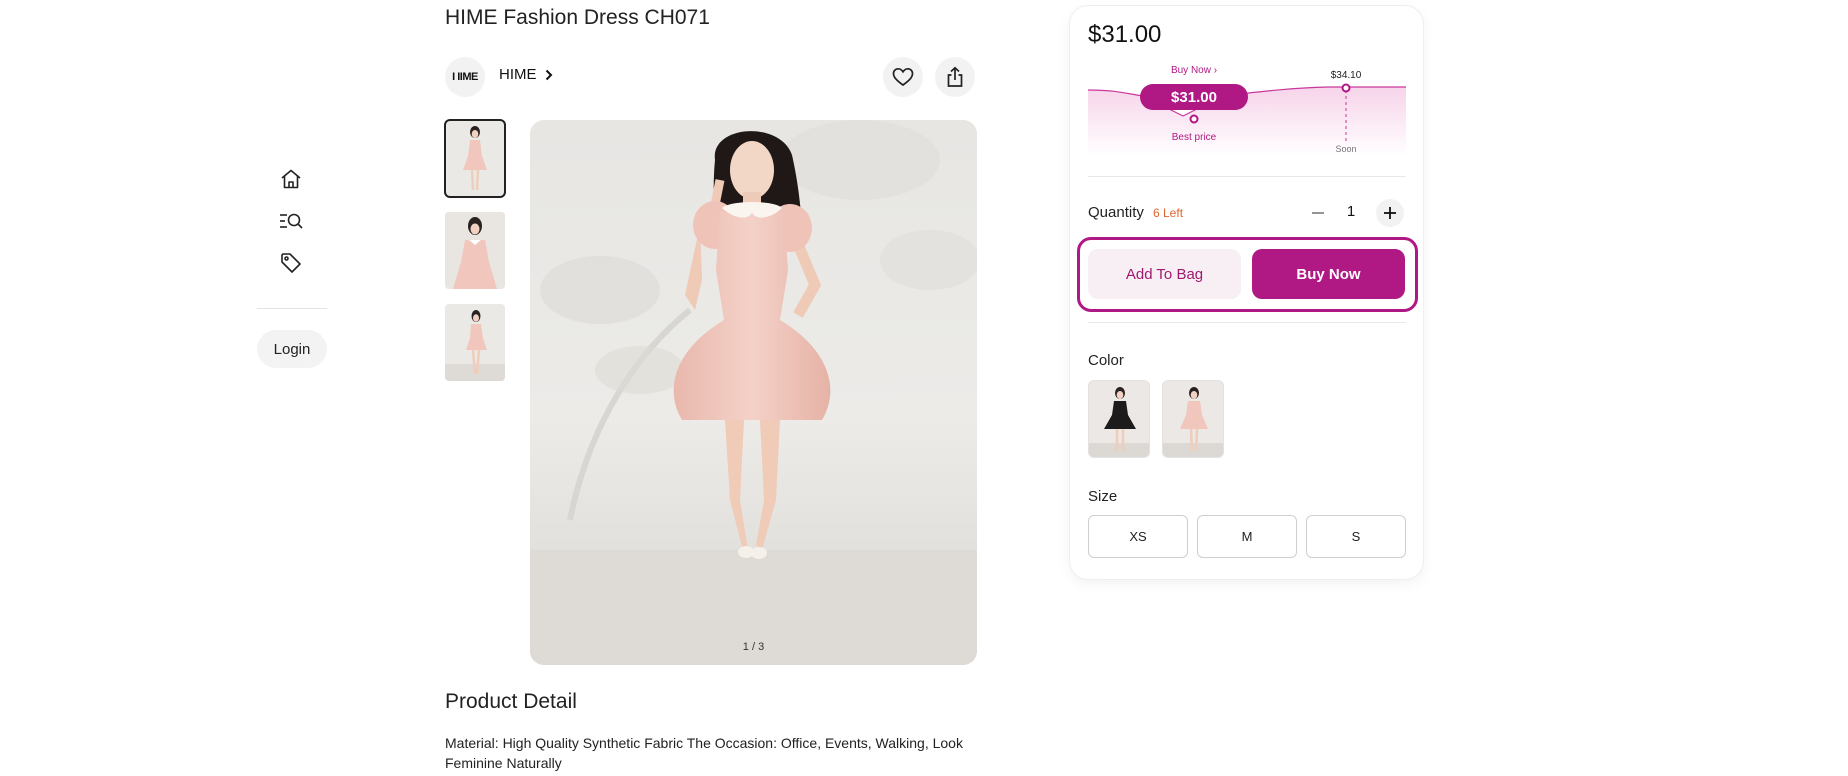  I want to click on size-option-m: M, so click(1247, 536).